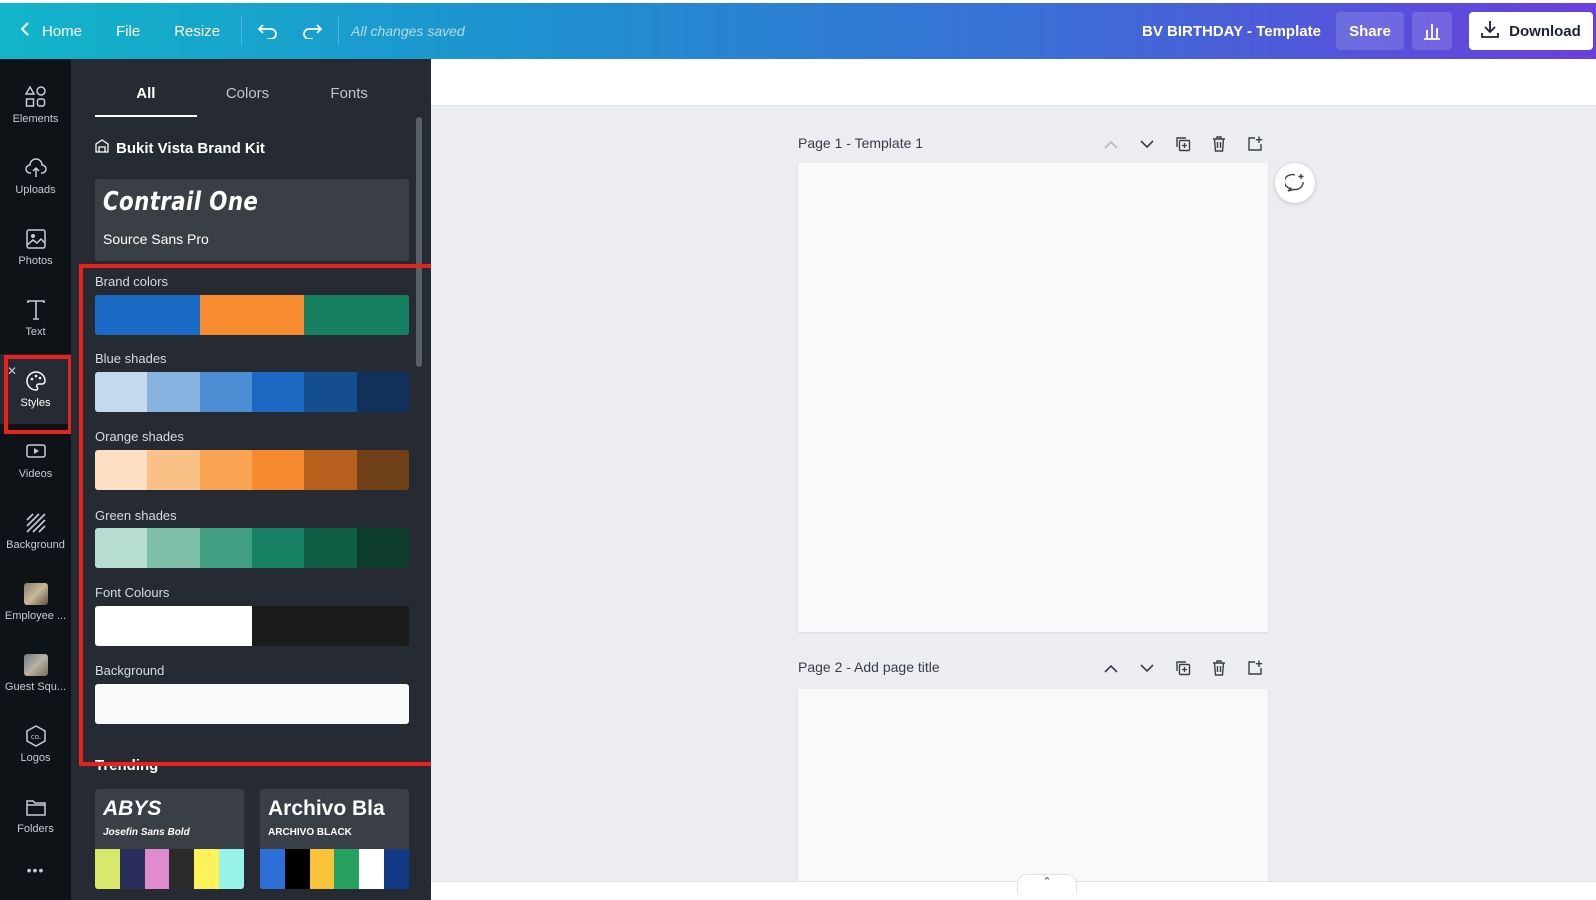  Describe the element at coordinates (35, 168) in the screenshot. I see `upload-cloud-icon` at that location.